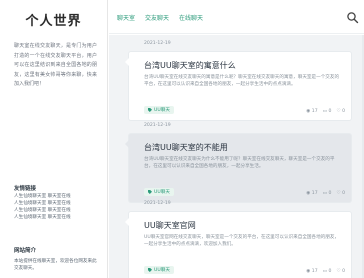 The height and width of the screenshot is (278, 364). What do you see at coordinates (25, 189) in the screenshot?
I see `links-title: 友情链接` at bounding box center [25, 189].